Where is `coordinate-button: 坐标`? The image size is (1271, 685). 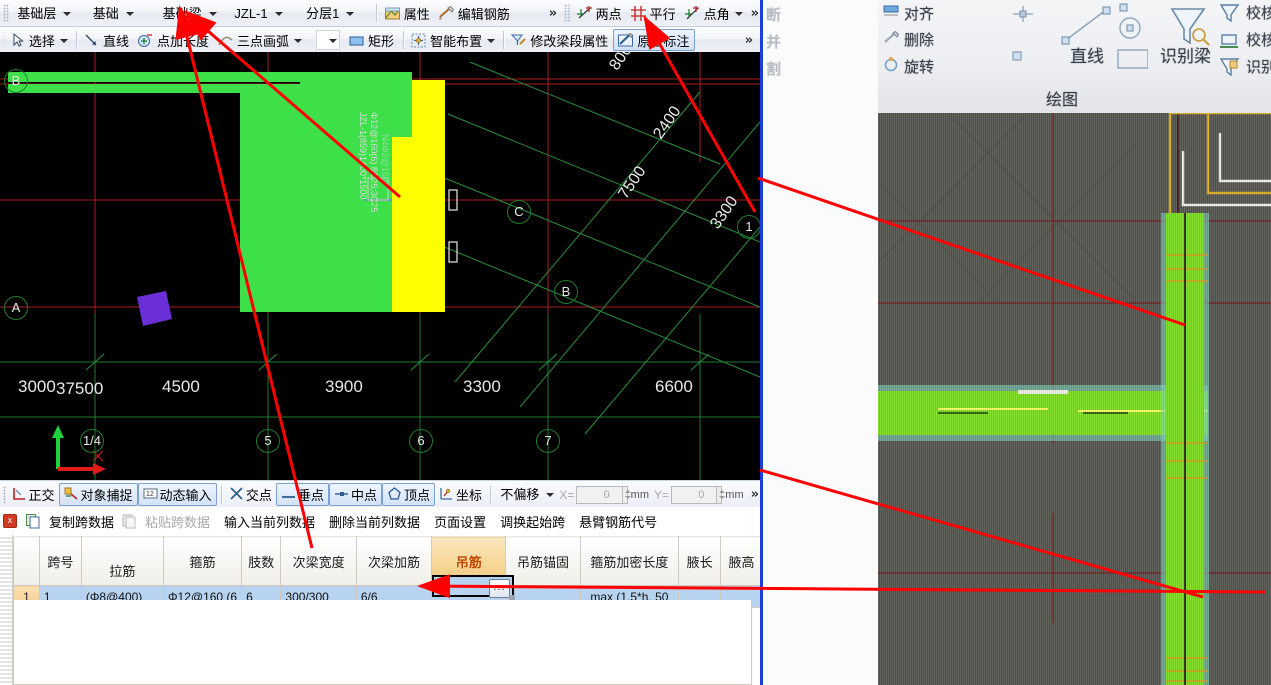
coordinate-button: 坐标 is located at coordinates (460, 494).